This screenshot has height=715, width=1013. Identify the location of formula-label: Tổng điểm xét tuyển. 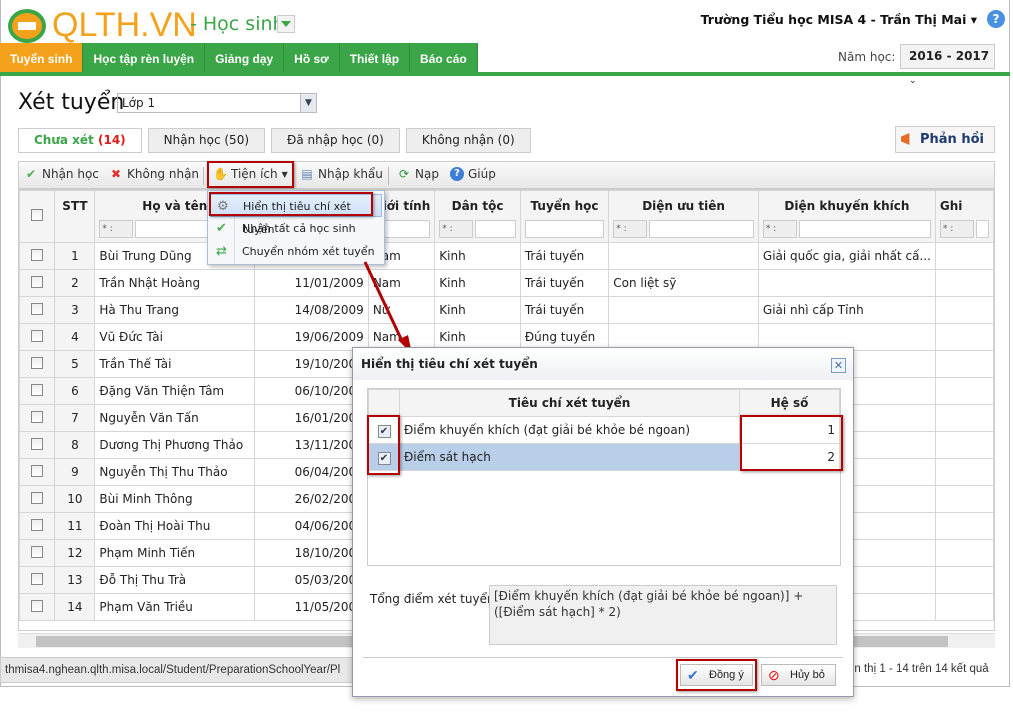
(432, 599).